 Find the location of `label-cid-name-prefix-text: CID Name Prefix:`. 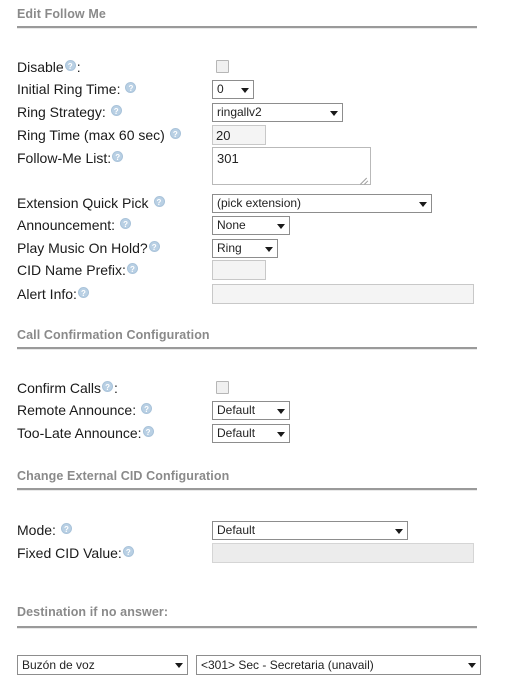

label-cid-name-prefix-text: CID Name Prefix: is located at coordinates (71, 270).